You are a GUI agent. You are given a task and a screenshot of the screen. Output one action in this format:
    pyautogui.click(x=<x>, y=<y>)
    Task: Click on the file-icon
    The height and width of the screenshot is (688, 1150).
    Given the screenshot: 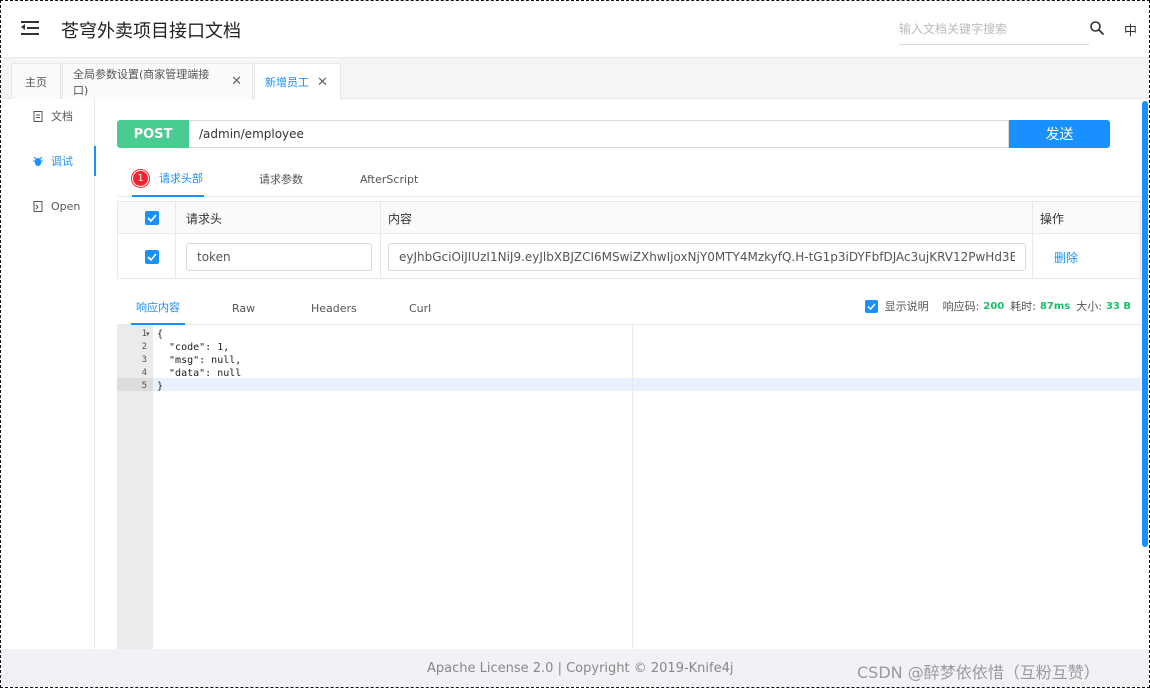 What is the action you would take?
    pyautogui.click(x=38, y=116)
    